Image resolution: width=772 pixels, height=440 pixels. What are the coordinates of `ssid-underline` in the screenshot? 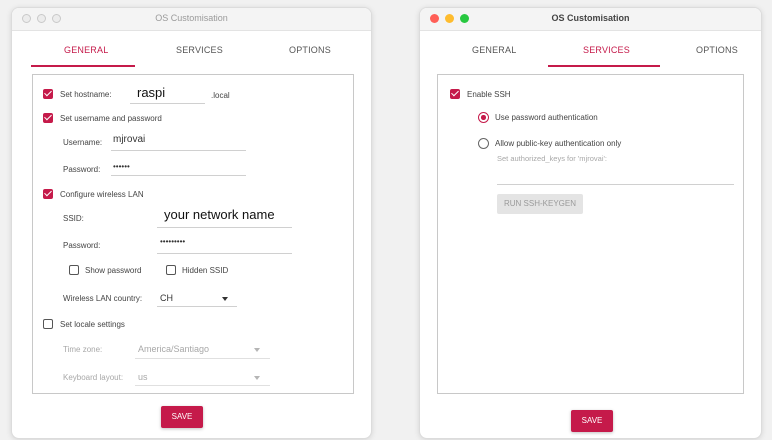 It's located at (224, 227).